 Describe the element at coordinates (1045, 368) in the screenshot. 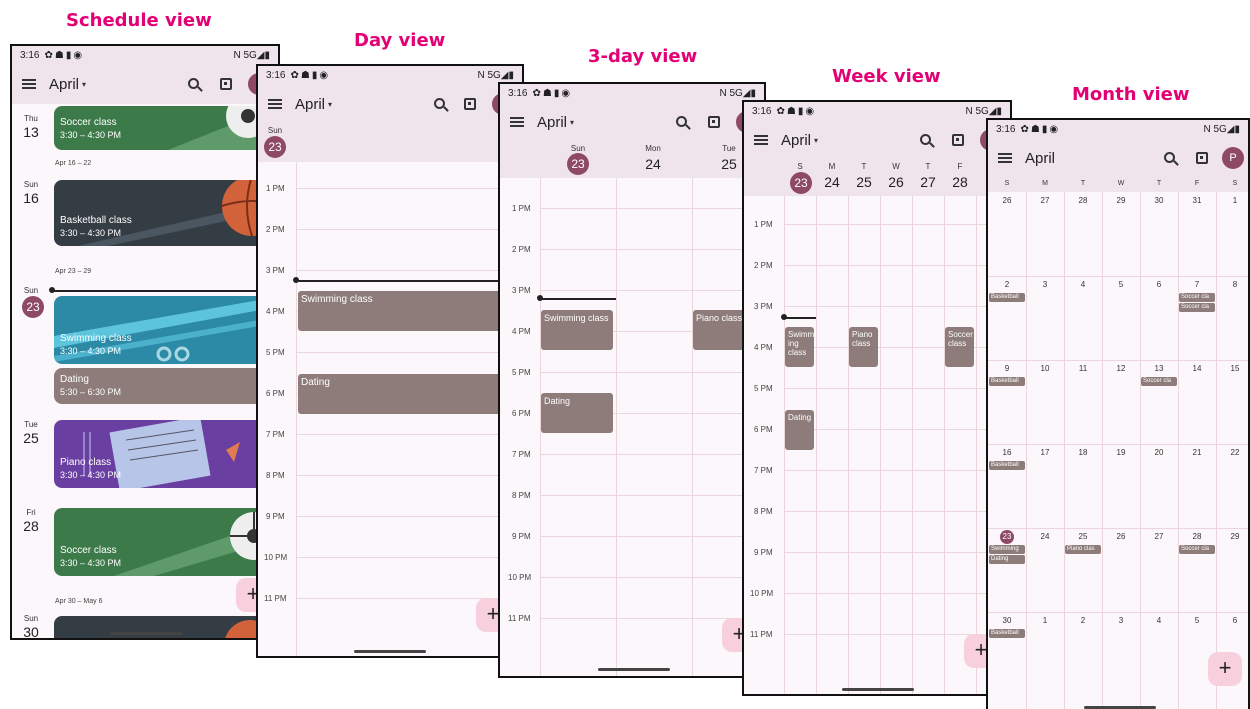

I see `month-day-number: 10` at that location.